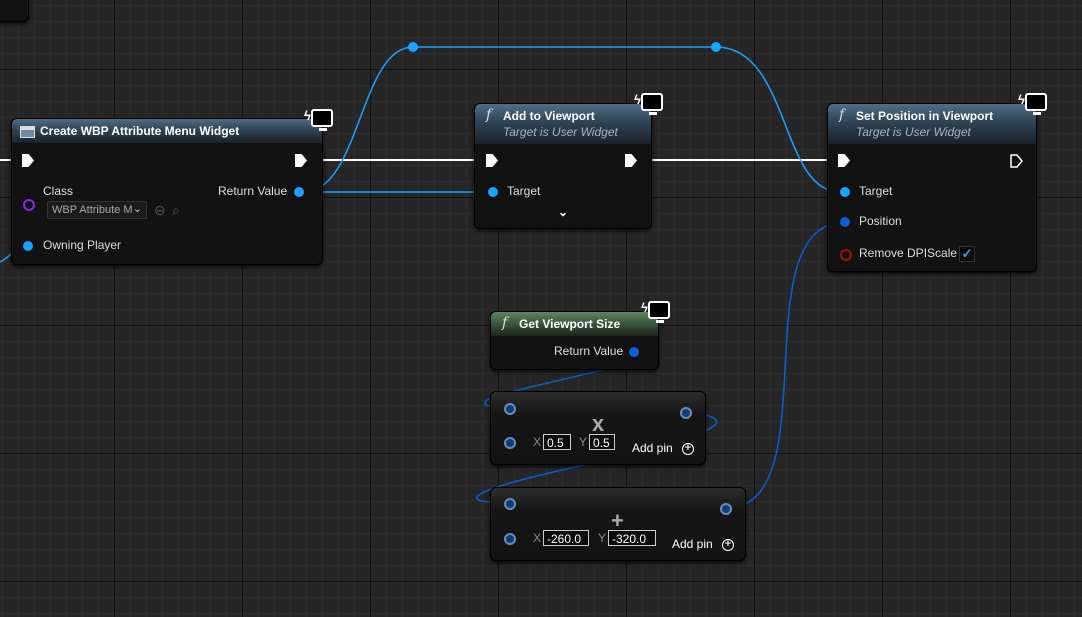 Image resolution: width=1082 pixels, height=617 pixels. What do you see at coordinates (58, 191) in the screenshot?
I see `class-label: Class` at bounding box center [58, 191].